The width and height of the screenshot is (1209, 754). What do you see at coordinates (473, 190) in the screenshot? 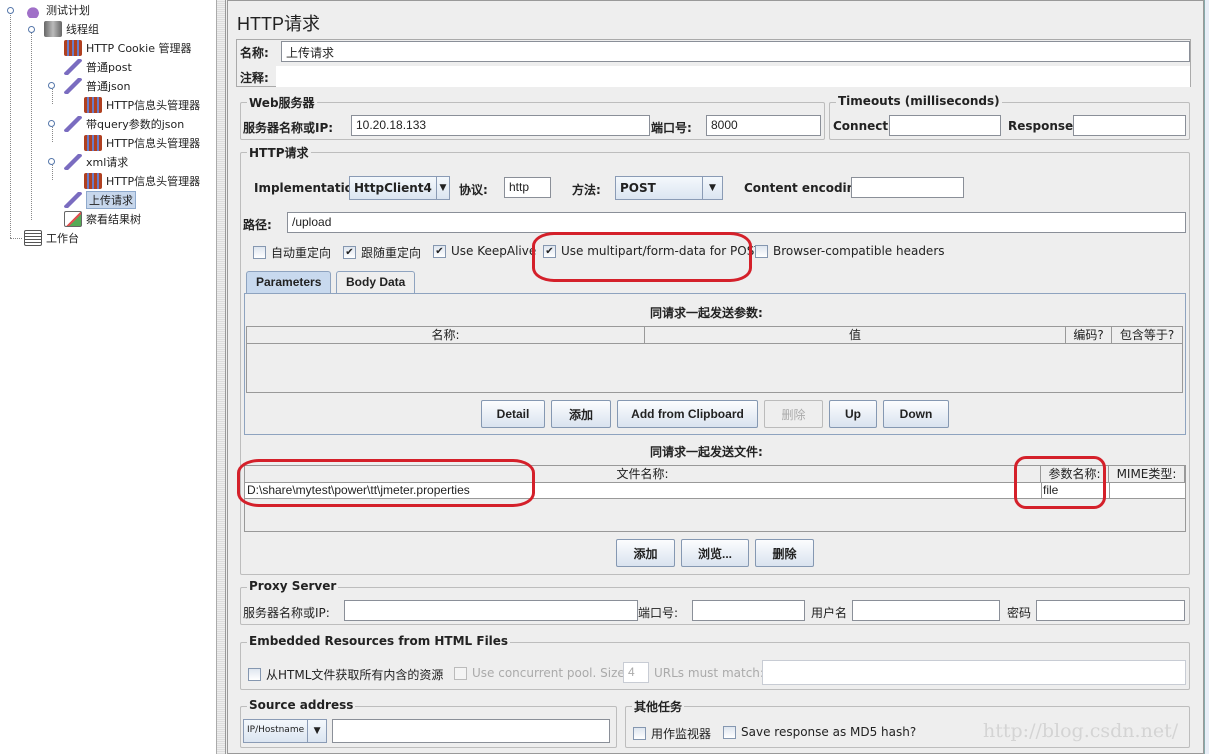
I see `protocol-label: 协议:` at bounding box center [473, 190].